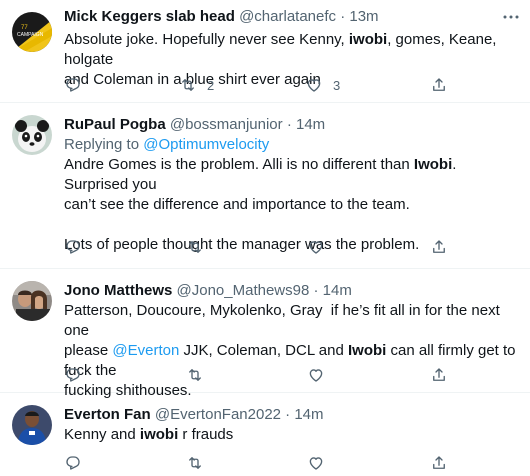  Describe the element at coordinates (337, 85) in the screenshot. I see `like-count: 3` at that location.